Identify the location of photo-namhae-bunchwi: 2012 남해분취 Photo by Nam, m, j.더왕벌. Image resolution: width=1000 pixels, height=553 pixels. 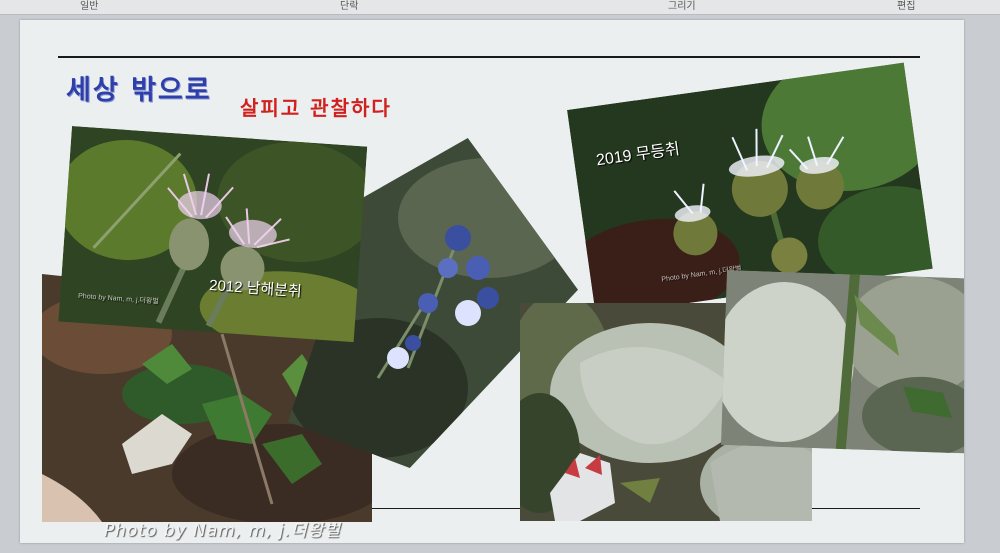
(213, 234).